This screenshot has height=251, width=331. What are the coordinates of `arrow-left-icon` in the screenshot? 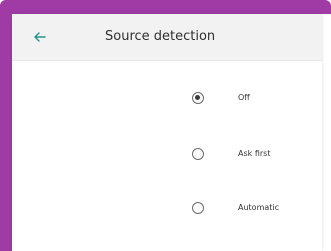 It's located at (40, 37).